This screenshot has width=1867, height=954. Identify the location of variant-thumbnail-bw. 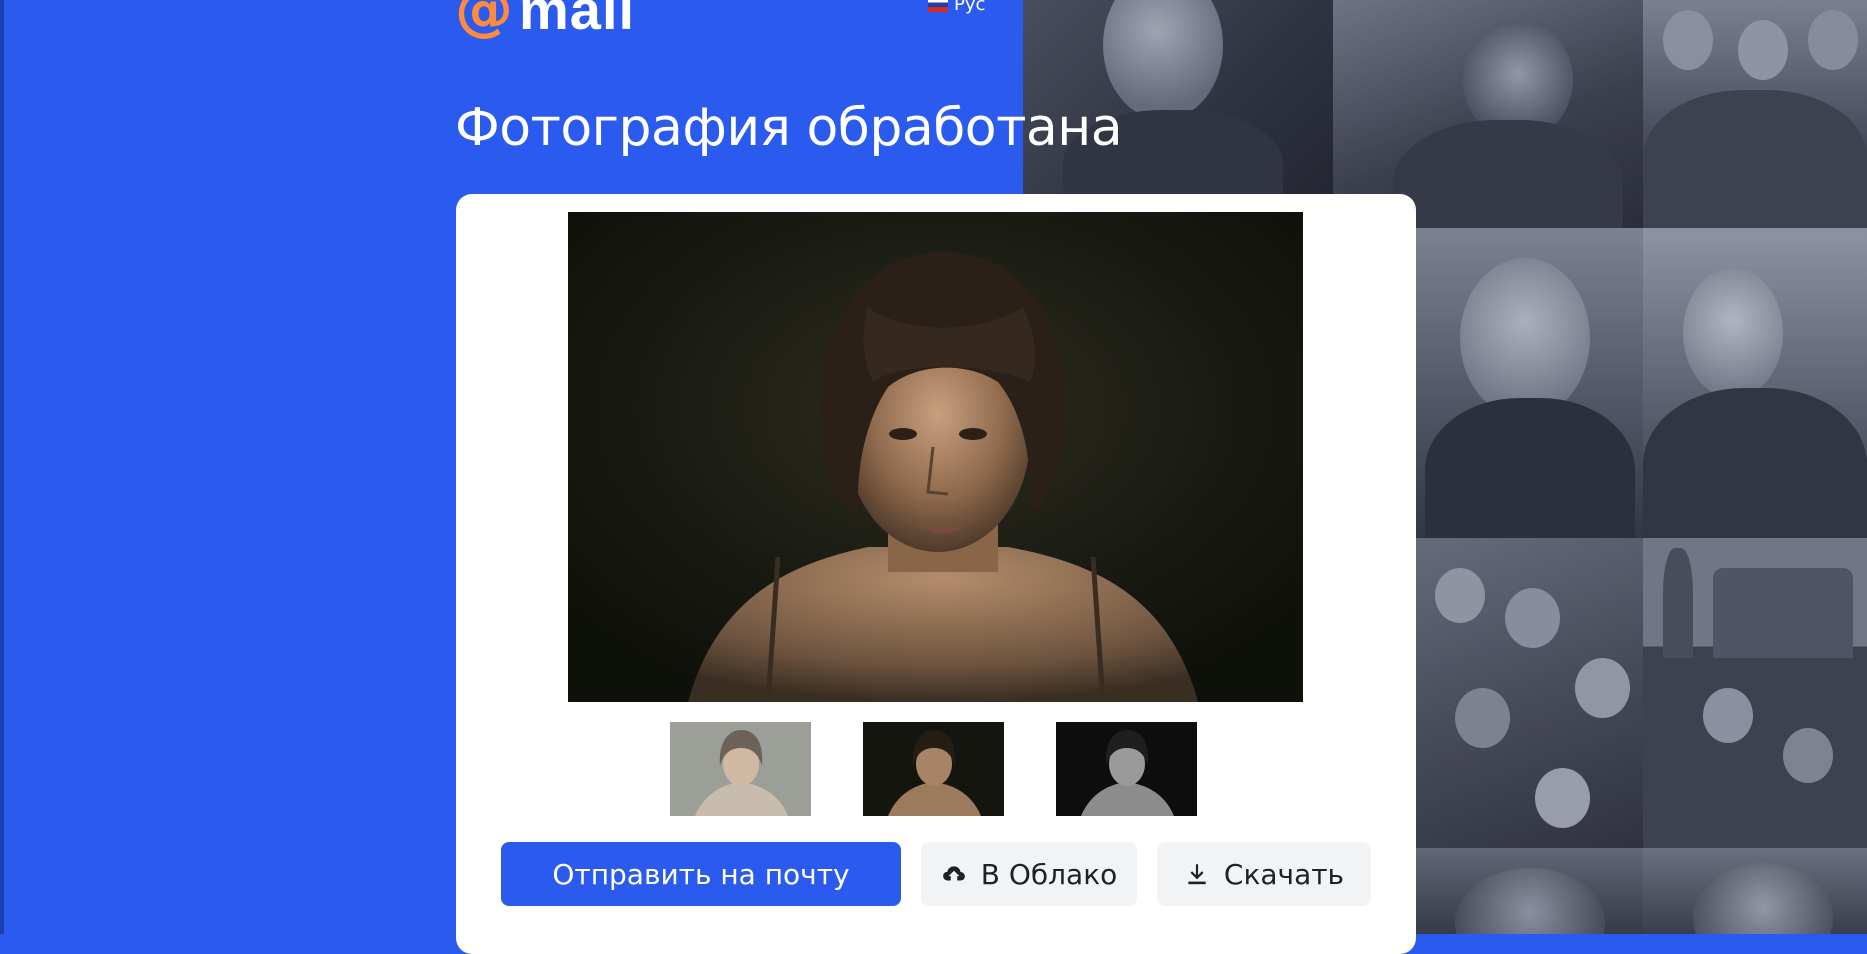
(1126, 769).